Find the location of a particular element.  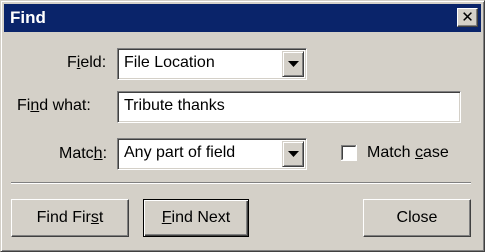

find-next-button: Find Next is located at coordinates (196, 218).